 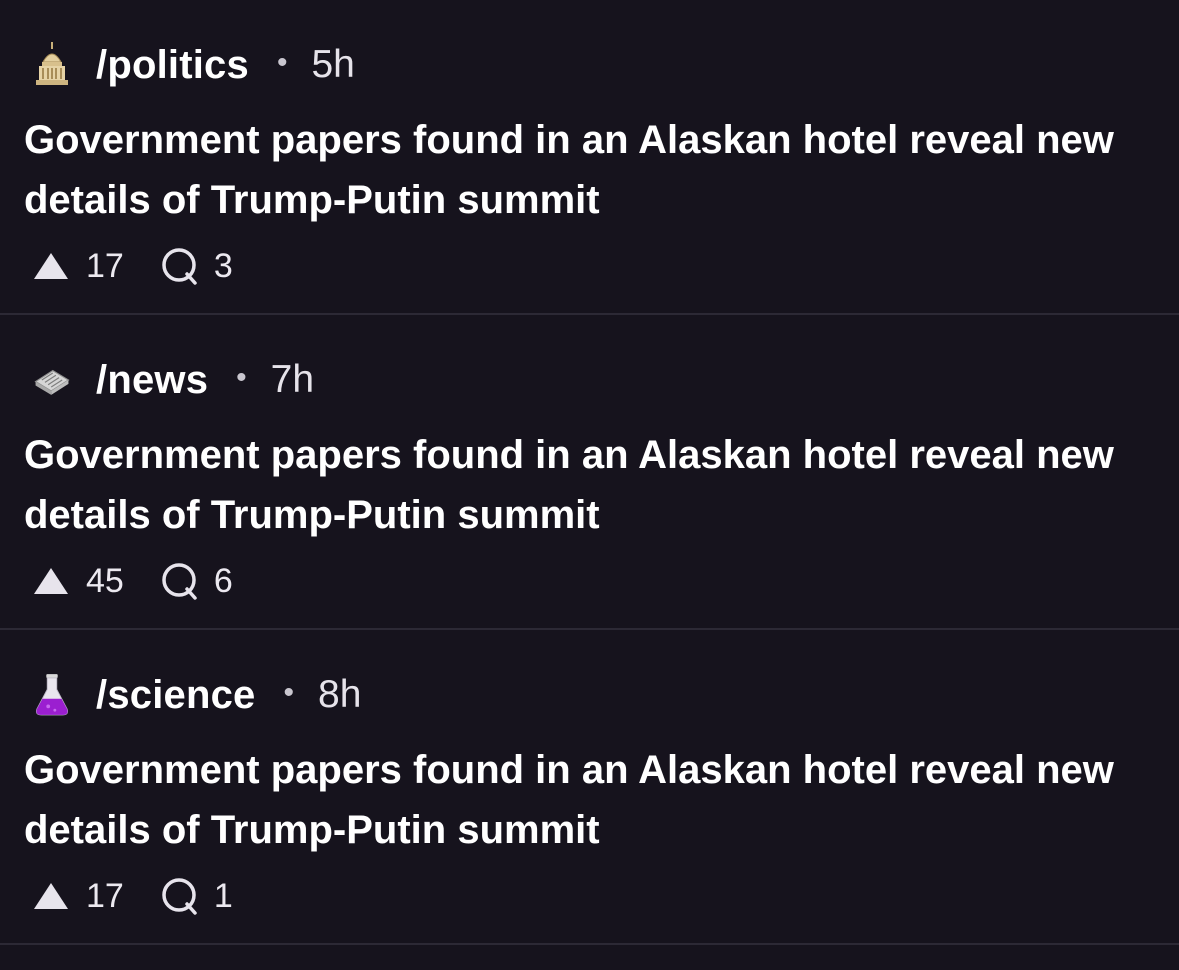 I want to click on post-stats: 17 3, so click(x=132, y=266).